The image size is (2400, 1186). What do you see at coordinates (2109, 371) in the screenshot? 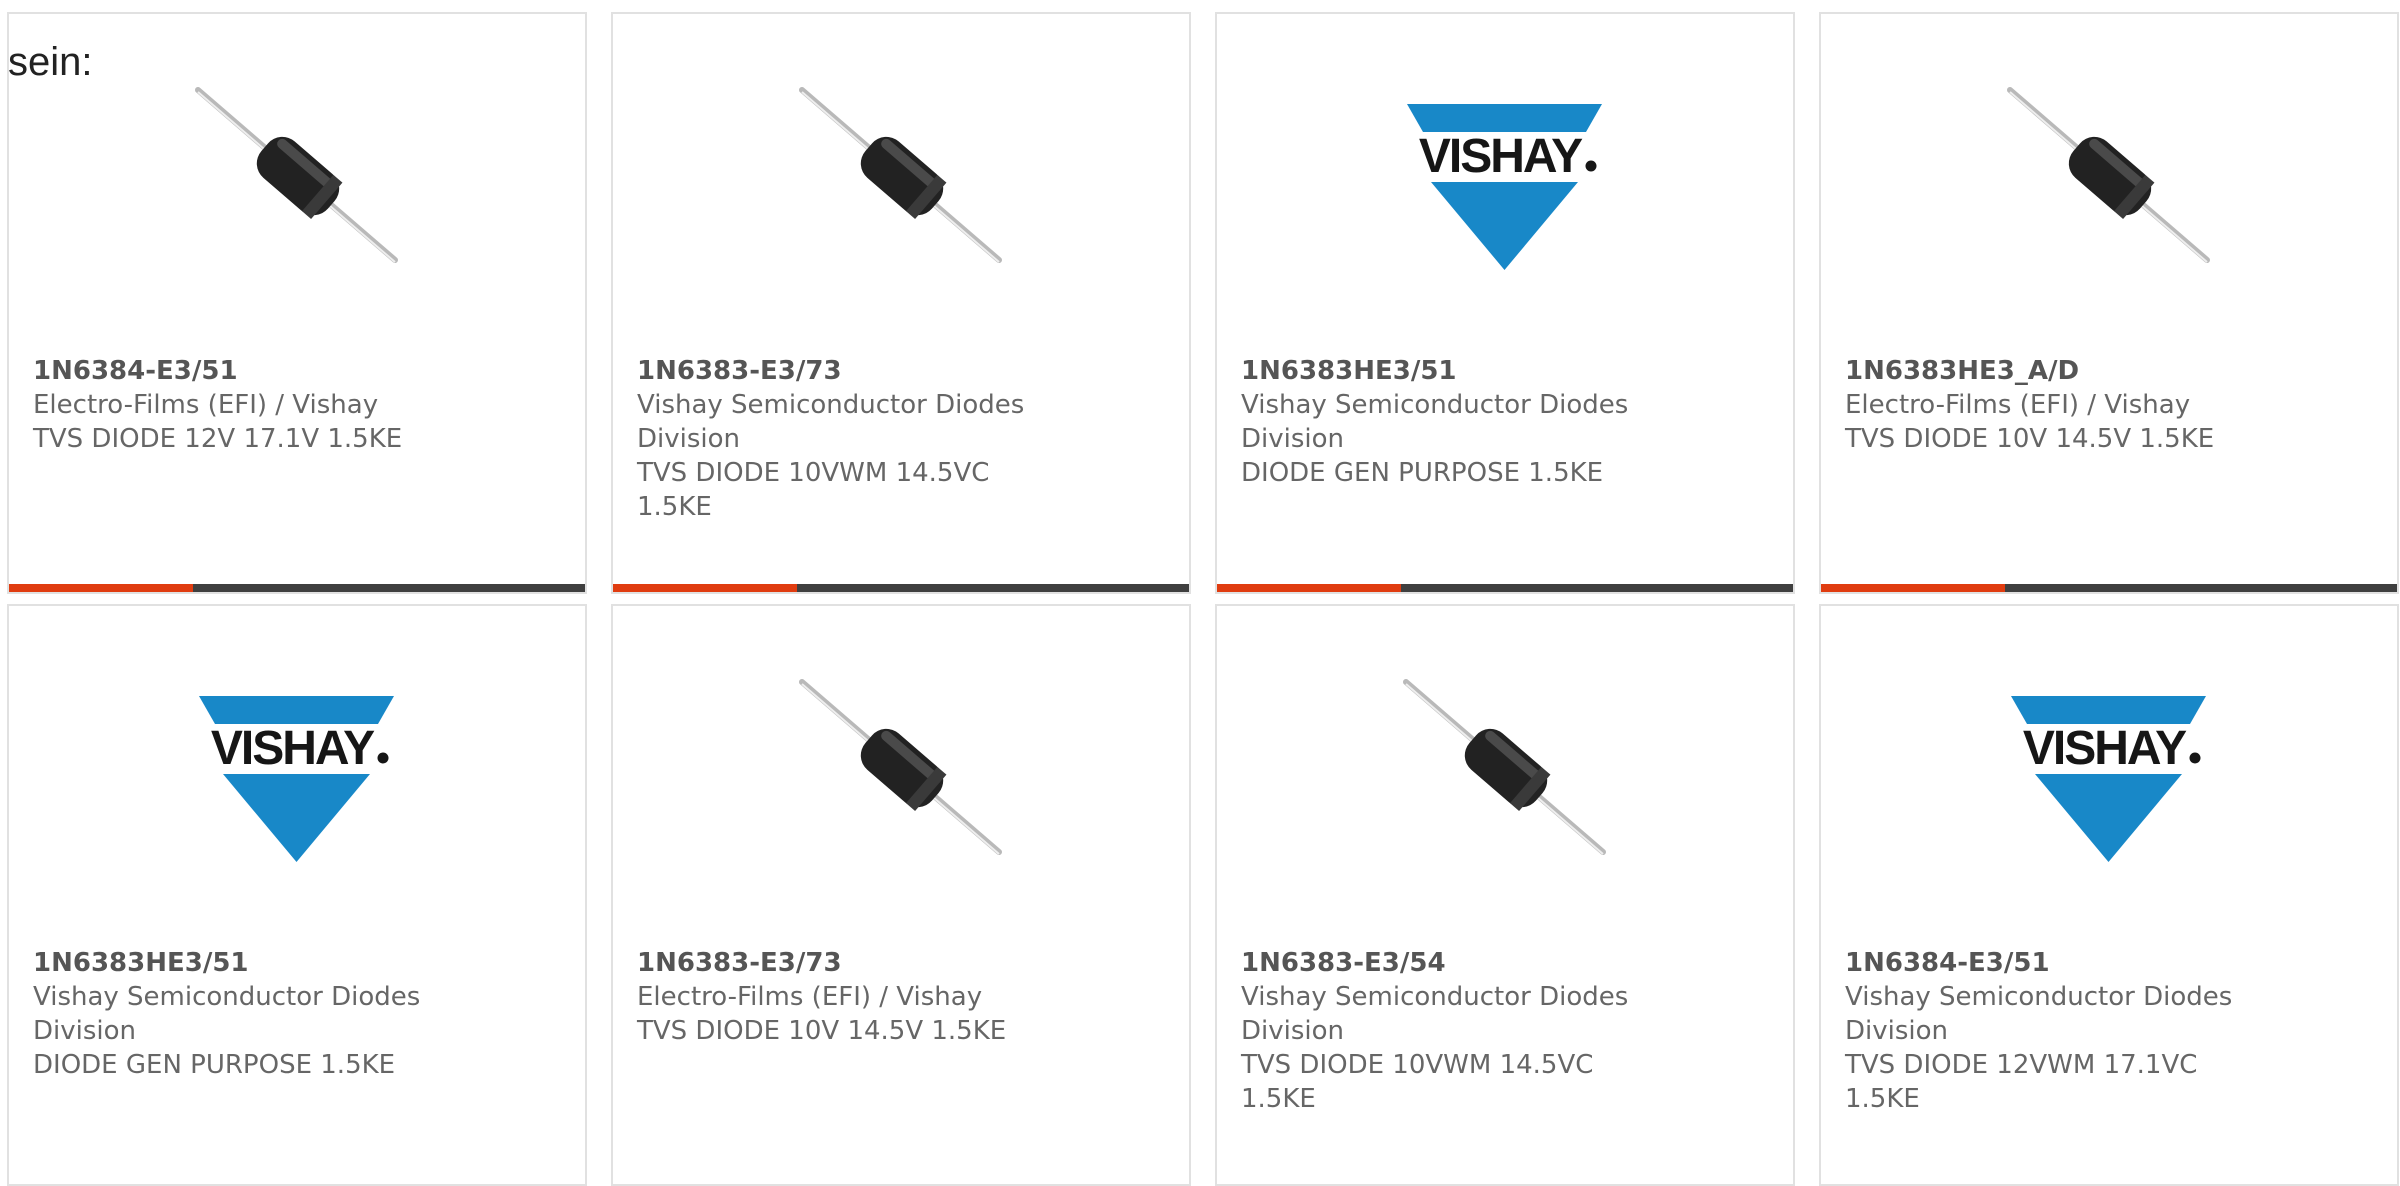
I see `product-part-number: 1N6383HE3_A/D` at bounding box center [2109, 371].